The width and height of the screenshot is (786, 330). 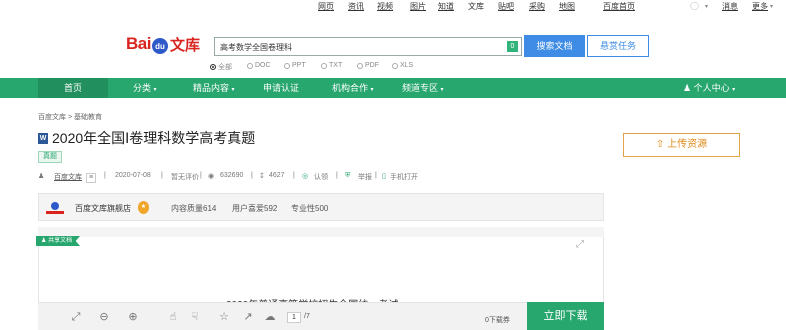 I want to click on filter-pdf: PDF, so click(x=368, y=65).